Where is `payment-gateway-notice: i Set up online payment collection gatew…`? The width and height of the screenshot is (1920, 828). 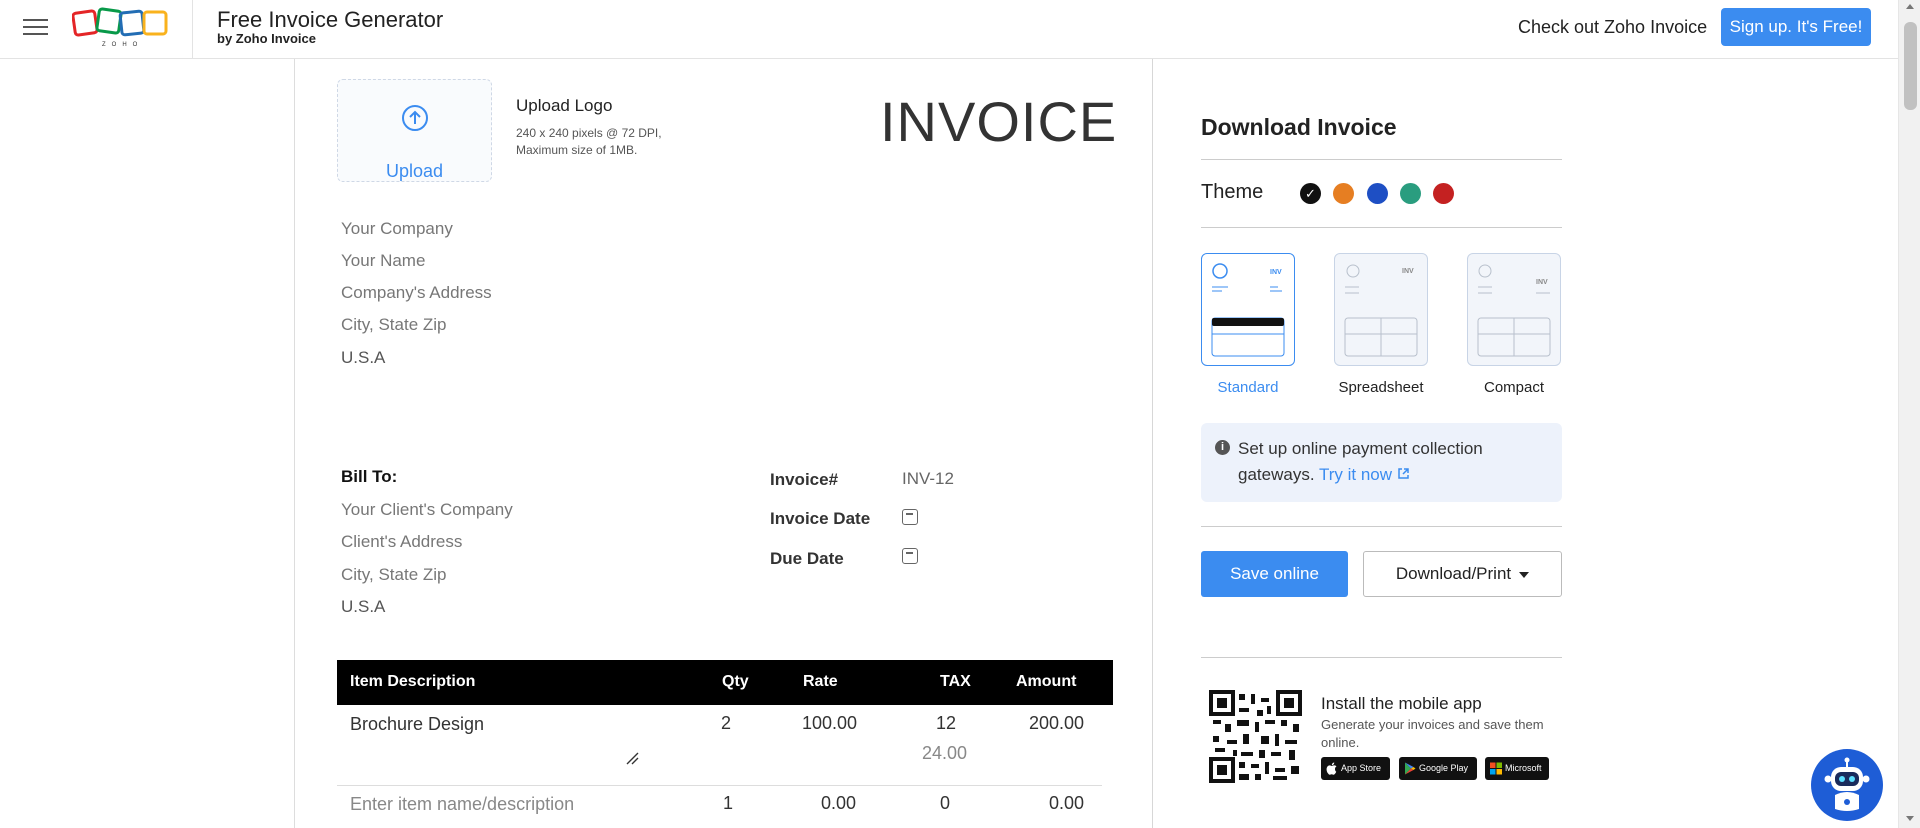 payment-gateway-notice: i Set up online payment collection gatew… is located at coordinates (1381, 462).